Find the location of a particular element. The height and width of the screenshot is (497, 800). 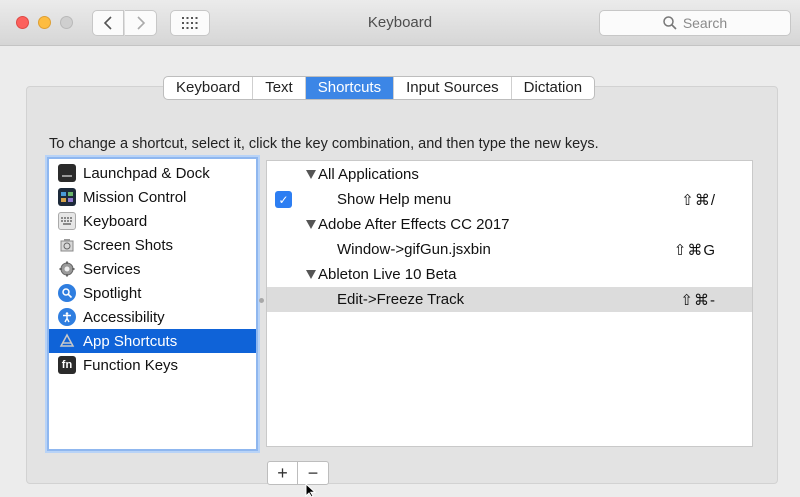

group-row: Adobe After Effects CC 2017 is located at coordinates (509, 224).